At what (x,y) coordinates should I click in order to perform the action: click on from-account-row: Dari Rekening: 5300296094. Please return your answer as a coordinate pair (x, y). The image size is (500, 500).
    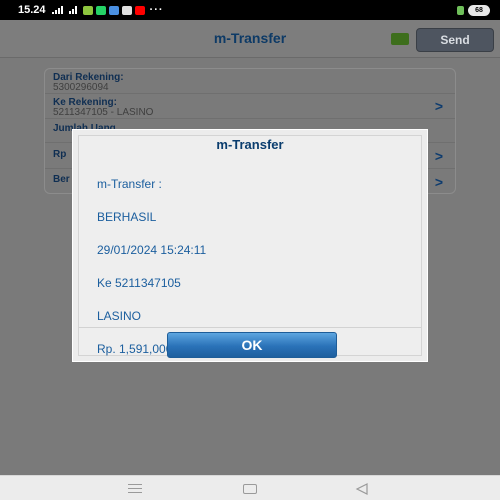
    Looking at the image, I should click on (250, 81).